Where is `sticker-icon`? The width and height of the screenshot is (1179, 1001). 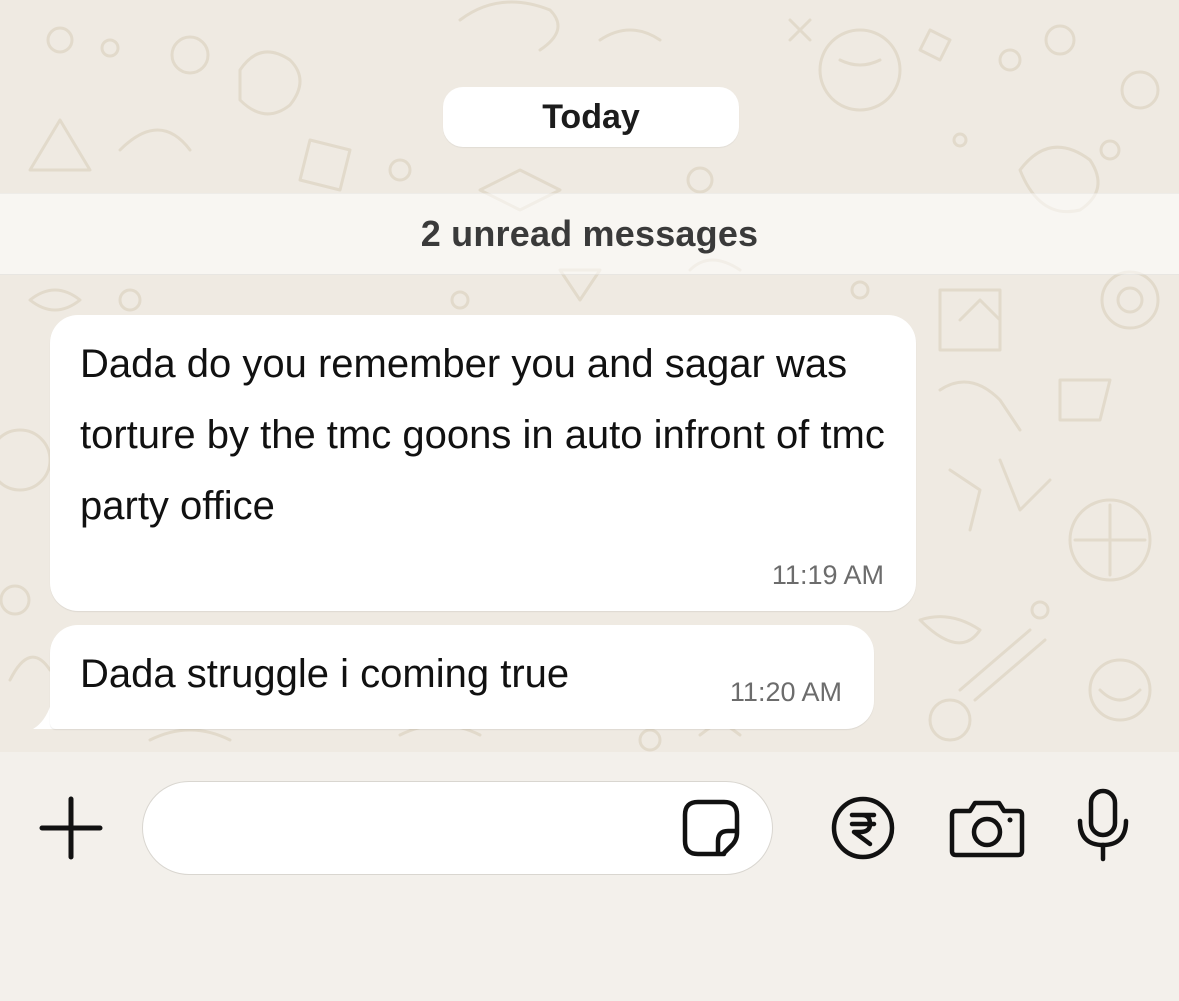
sticker-icon is located at coordinates (711, 828).